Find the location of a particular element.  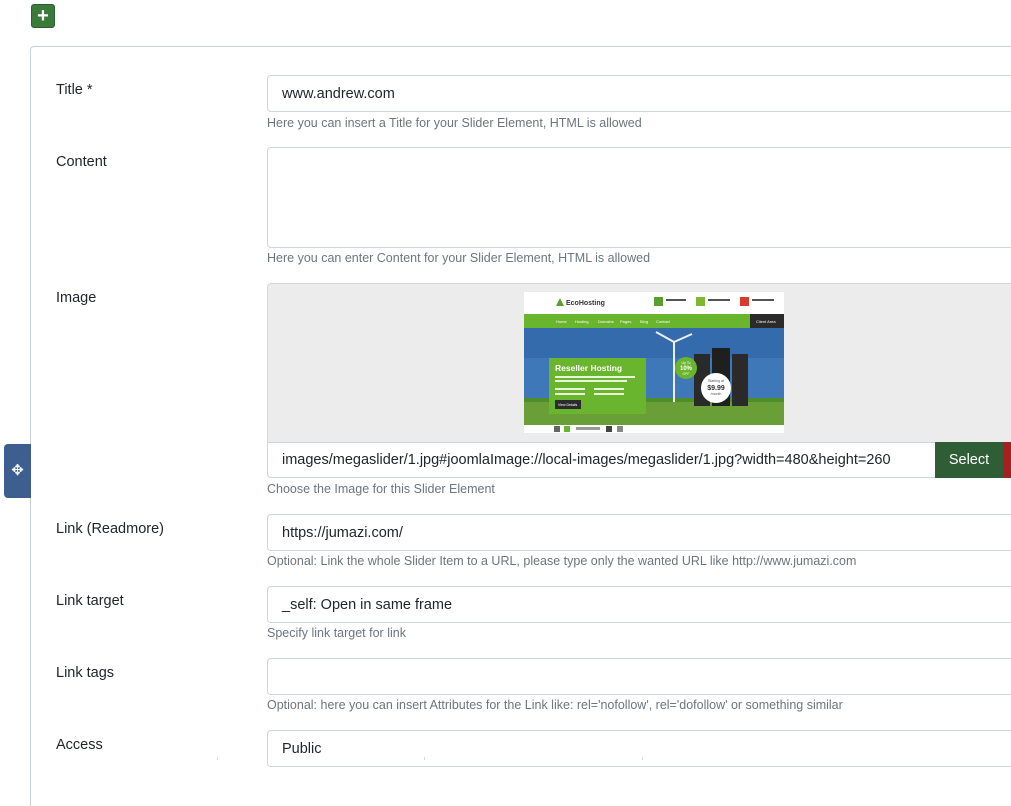

preview-price-top: Starting at is located at coordinates (716, 381).